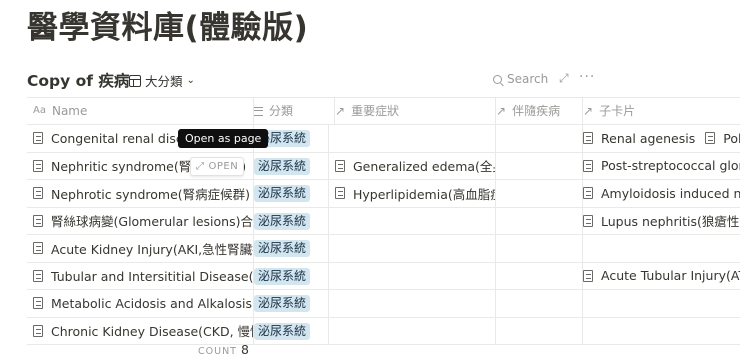 This screenshot has width=740, height=363. I want to click on relation-chip: Hyperlipidemia(高血脂症), so click(415, 193).